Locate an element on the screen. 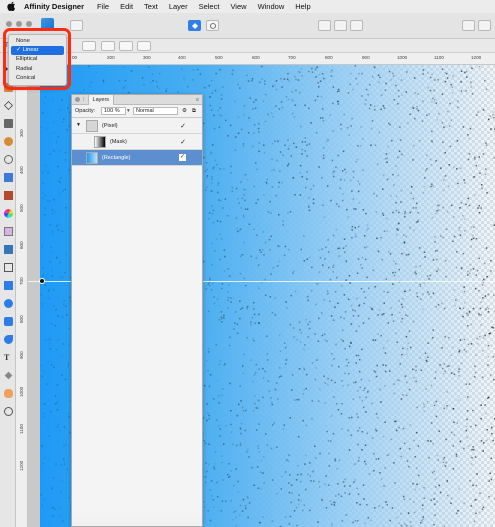 The height and width of the screenshot is (527, 495). menu-view: View is located at coordinates (238, 6).